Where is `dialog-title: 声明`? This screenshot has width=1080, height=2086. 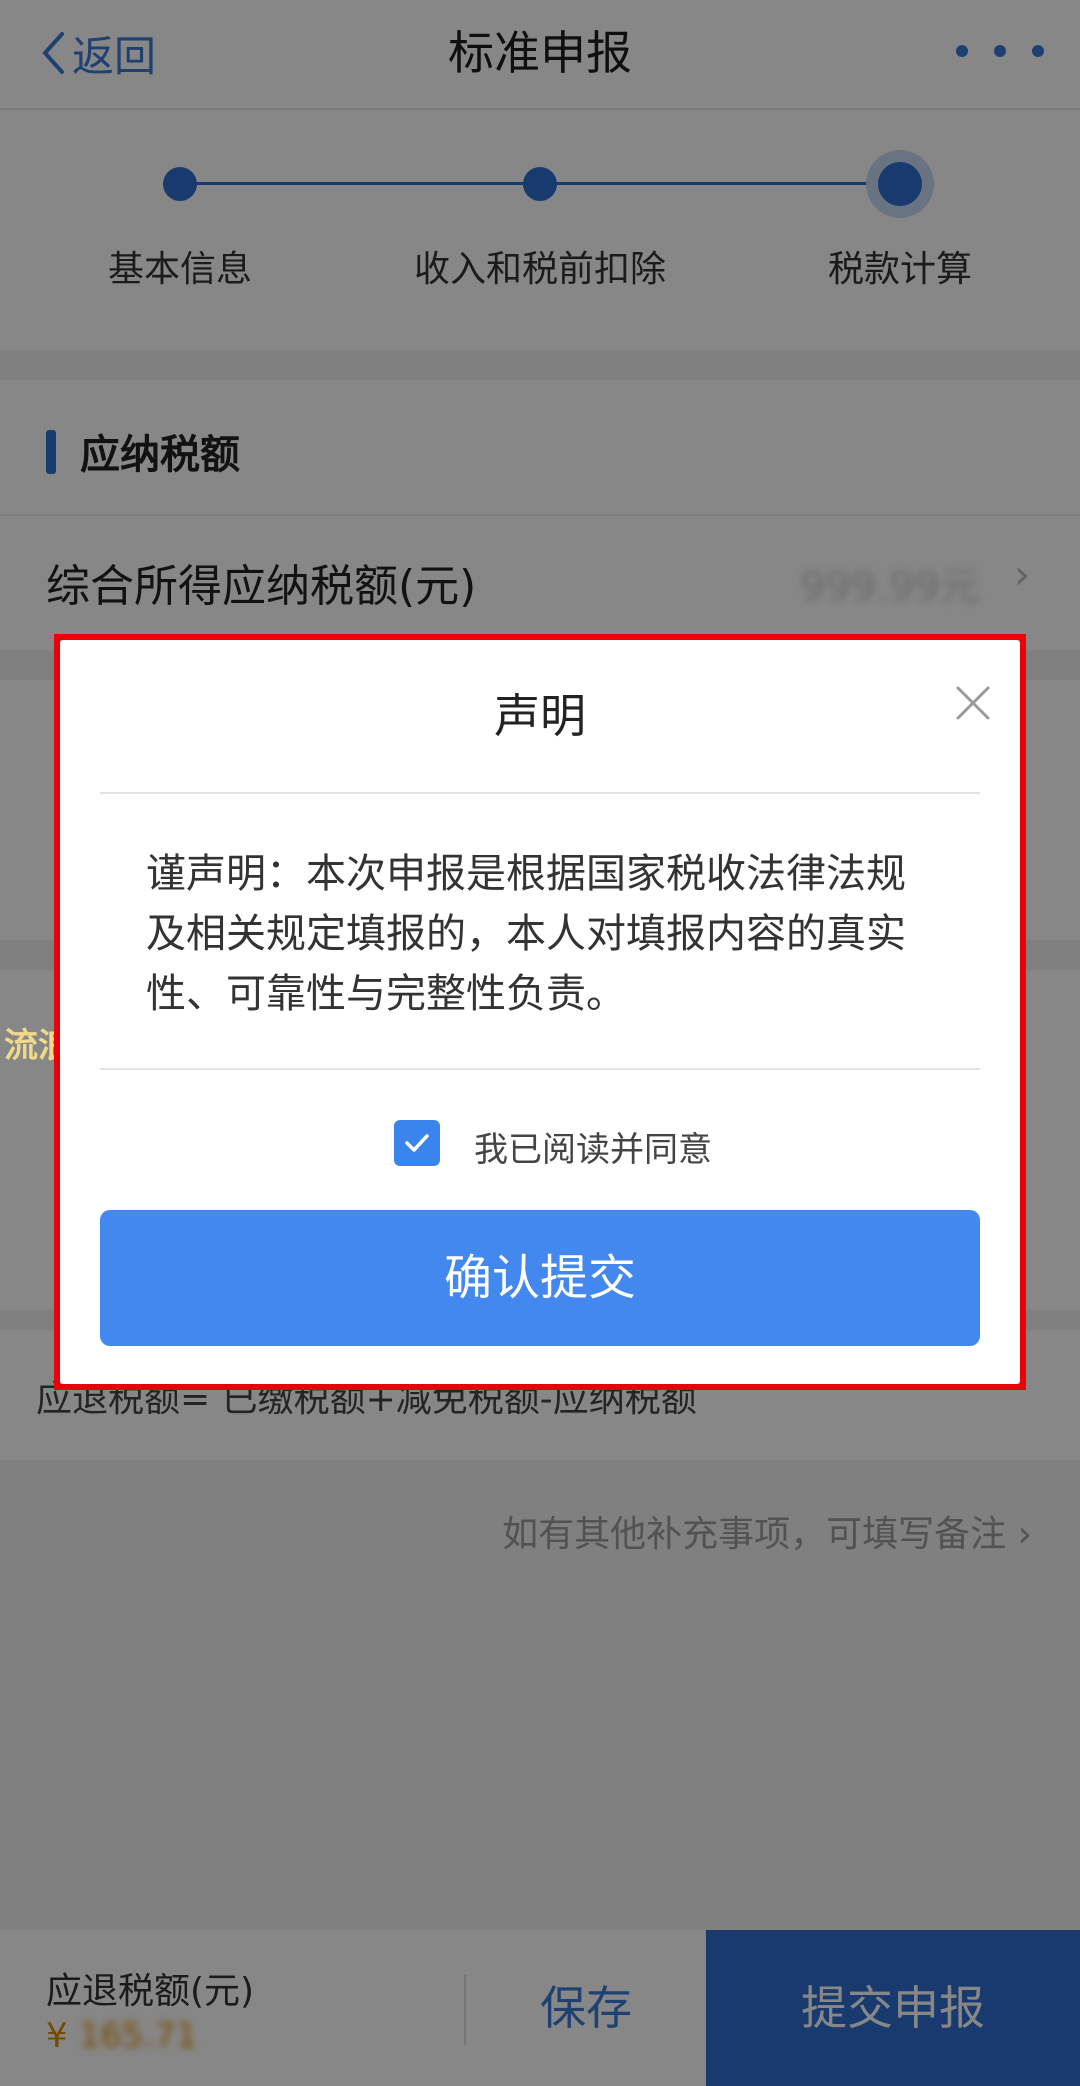
dialog-title: 声明 is located at coordinates (540, 716).